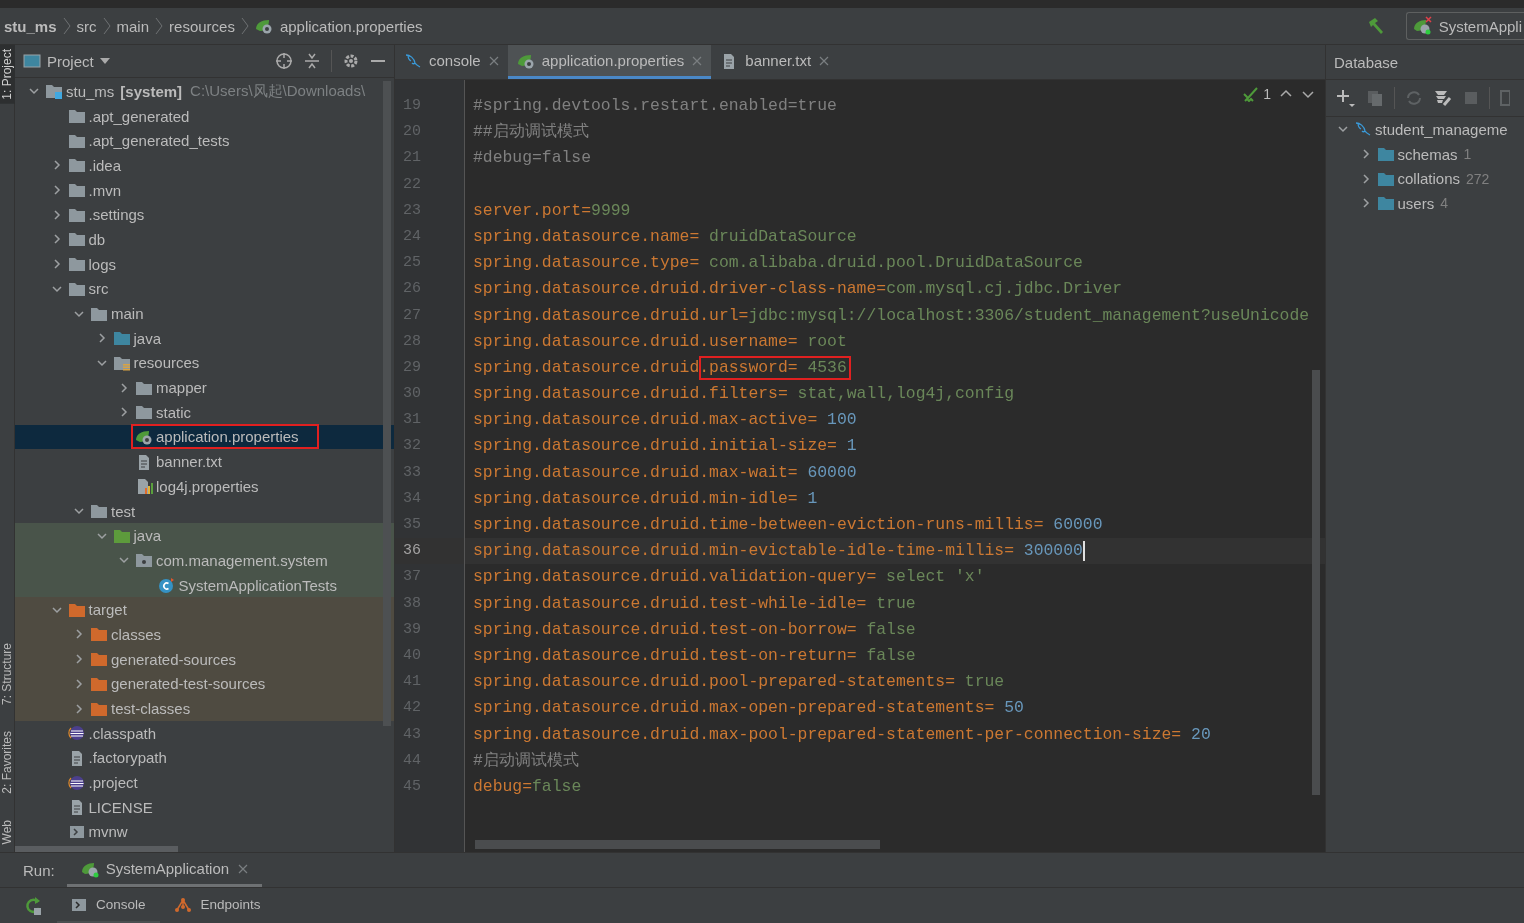 The width and height of the screenshot is (1524, 923). Describe the element at coordinates (204, 610) in the screenshot. I see `tree-item: target` at that location.